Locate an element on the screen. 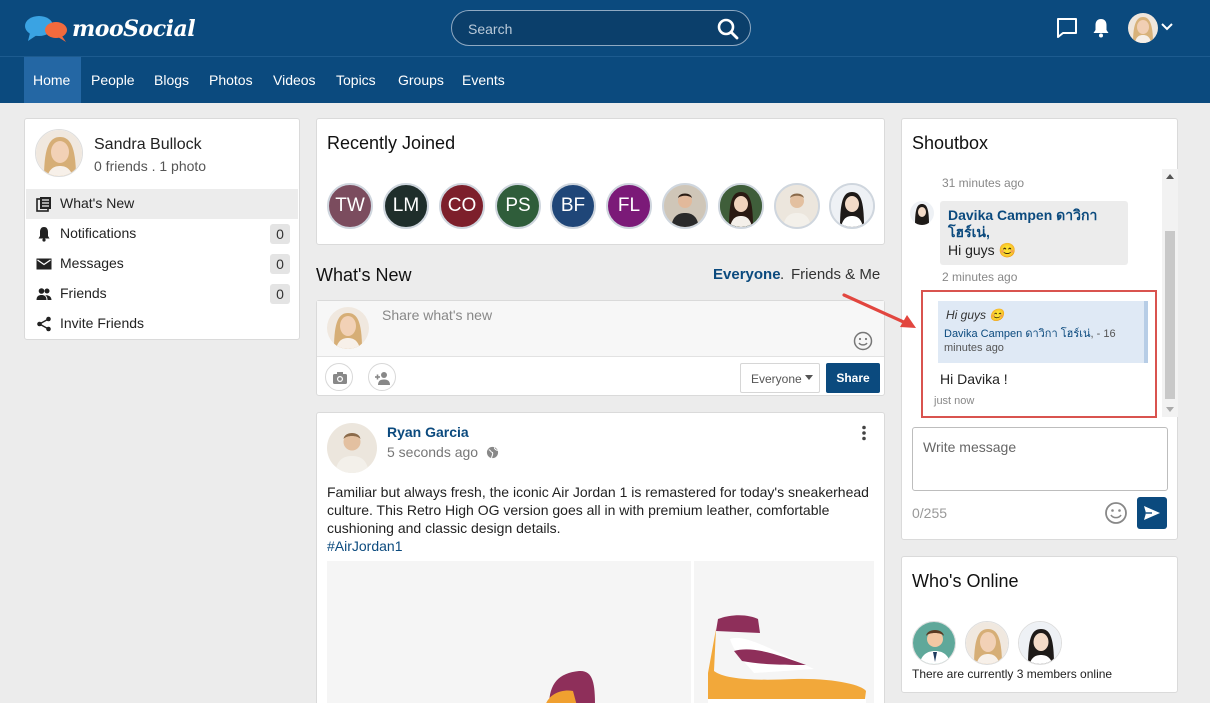  nav-topics: Topics is located at coordinates (356, 80).